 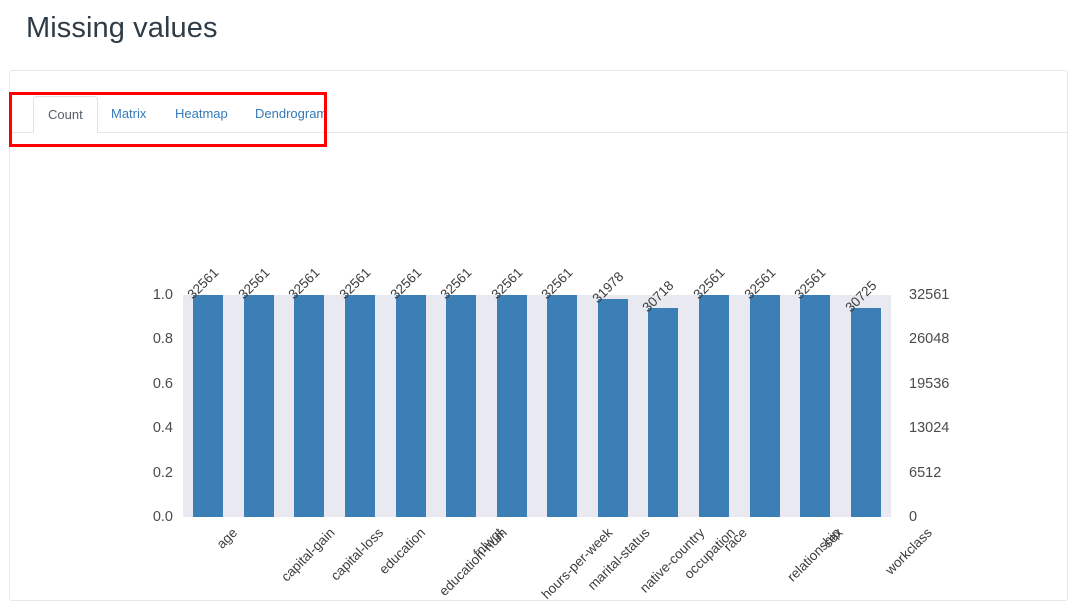 What do you see at coordinates (308, 555) in the screenshot?
I see `x-axis-label-capital-gain: capital-gain` at bounding box center [308, 555].